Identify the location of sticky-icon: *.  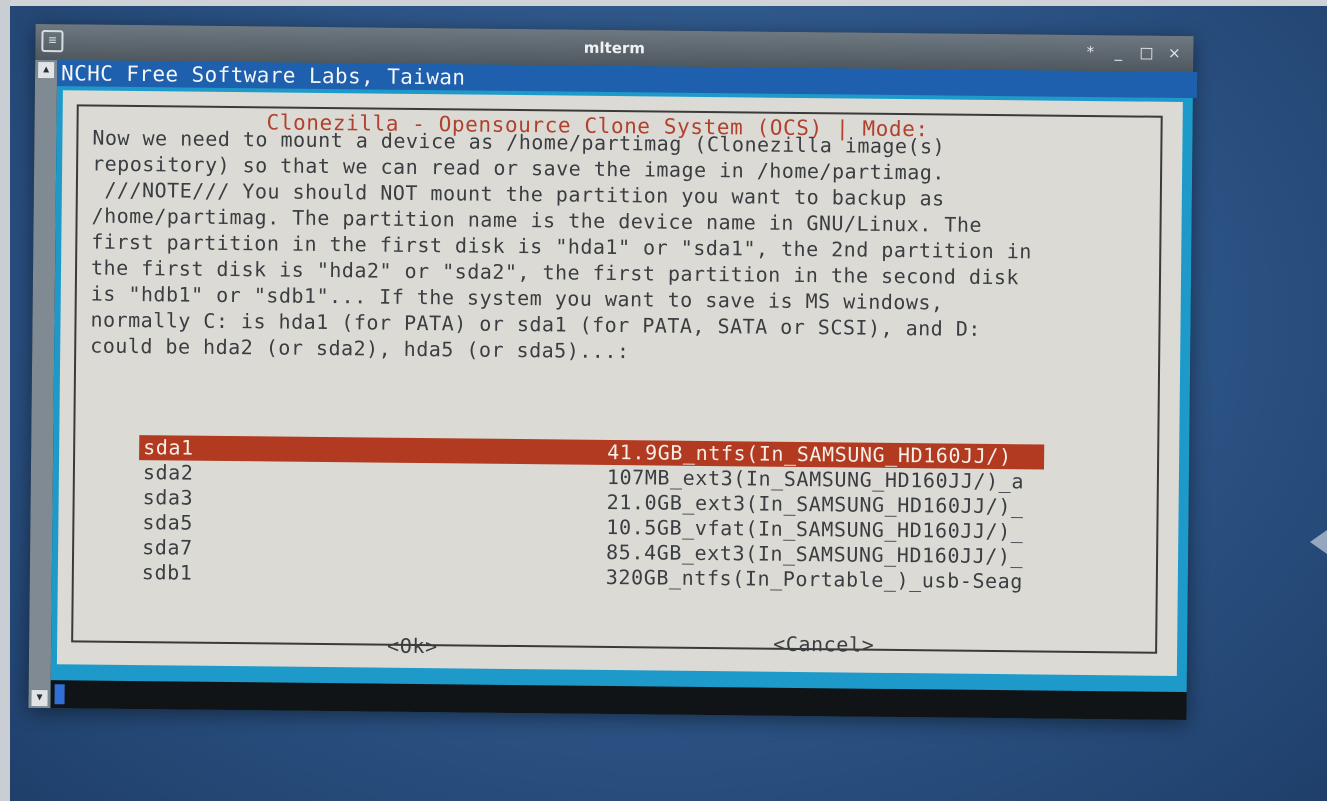
(1090, 52).